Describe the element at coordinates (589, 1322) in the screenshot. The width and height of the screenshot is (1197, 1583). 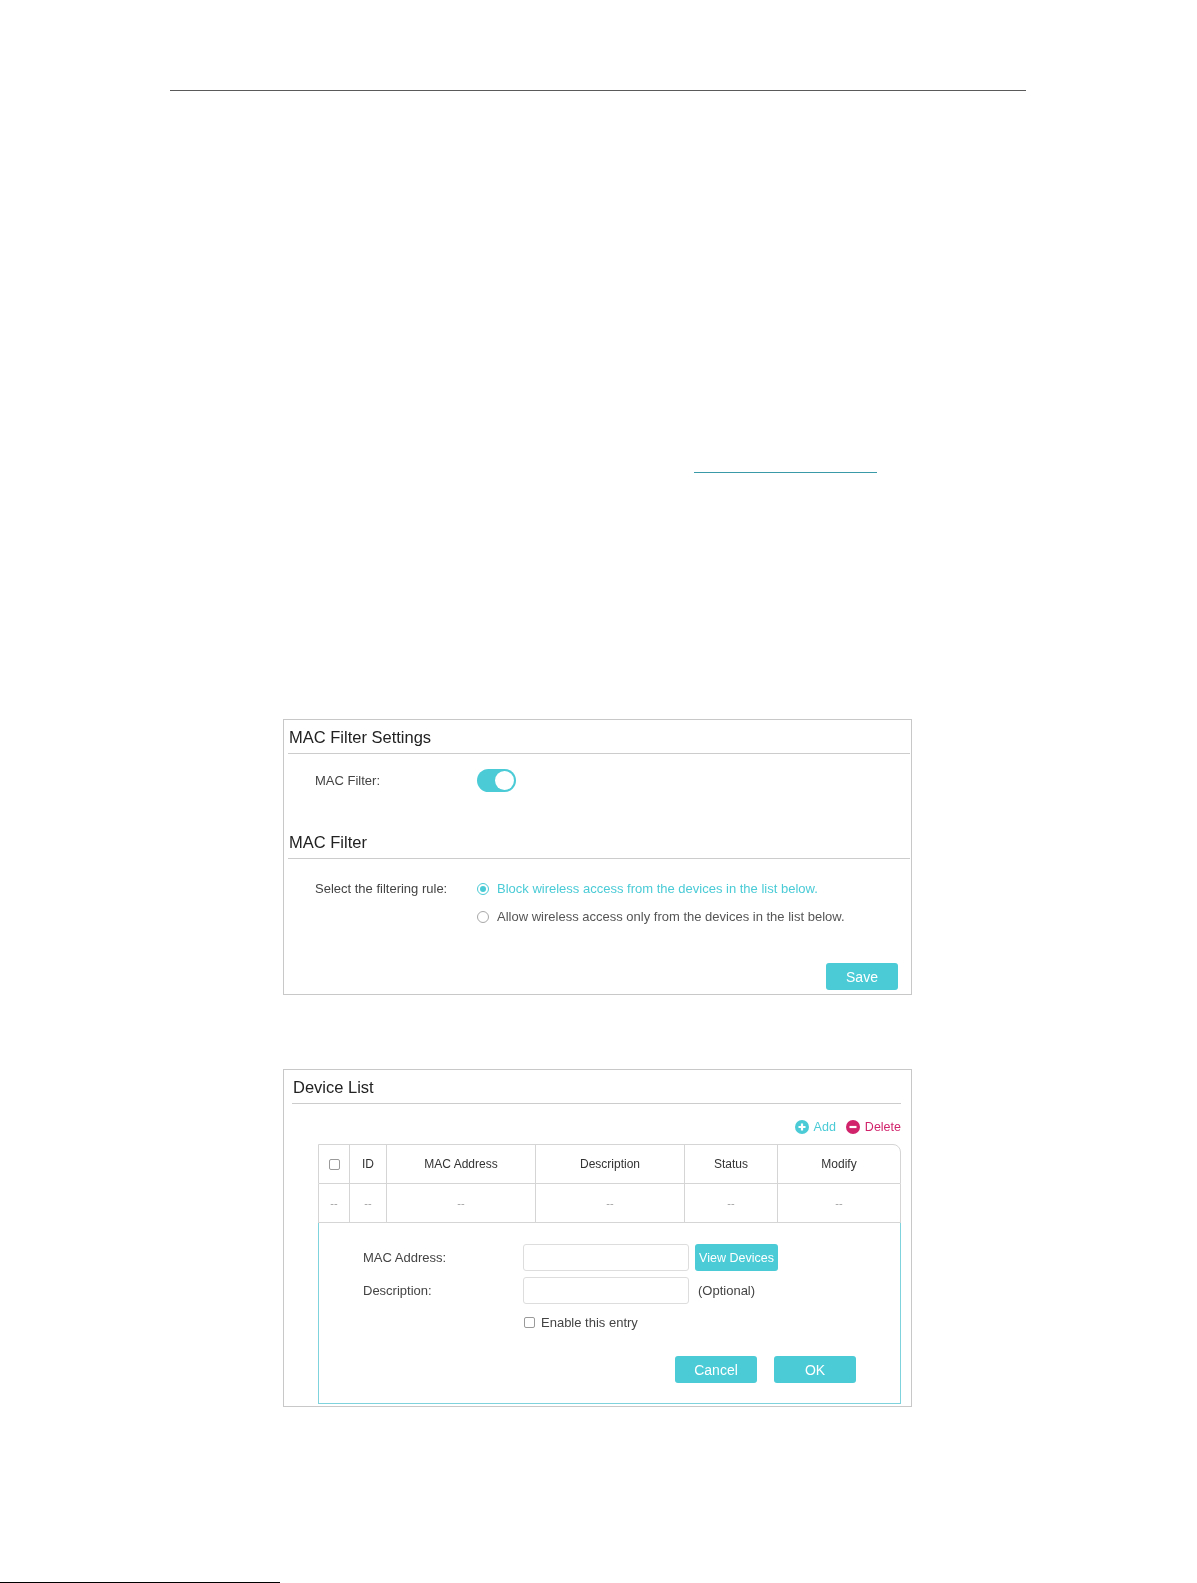
I see `checkbox-label: Enable this entry` at that location.